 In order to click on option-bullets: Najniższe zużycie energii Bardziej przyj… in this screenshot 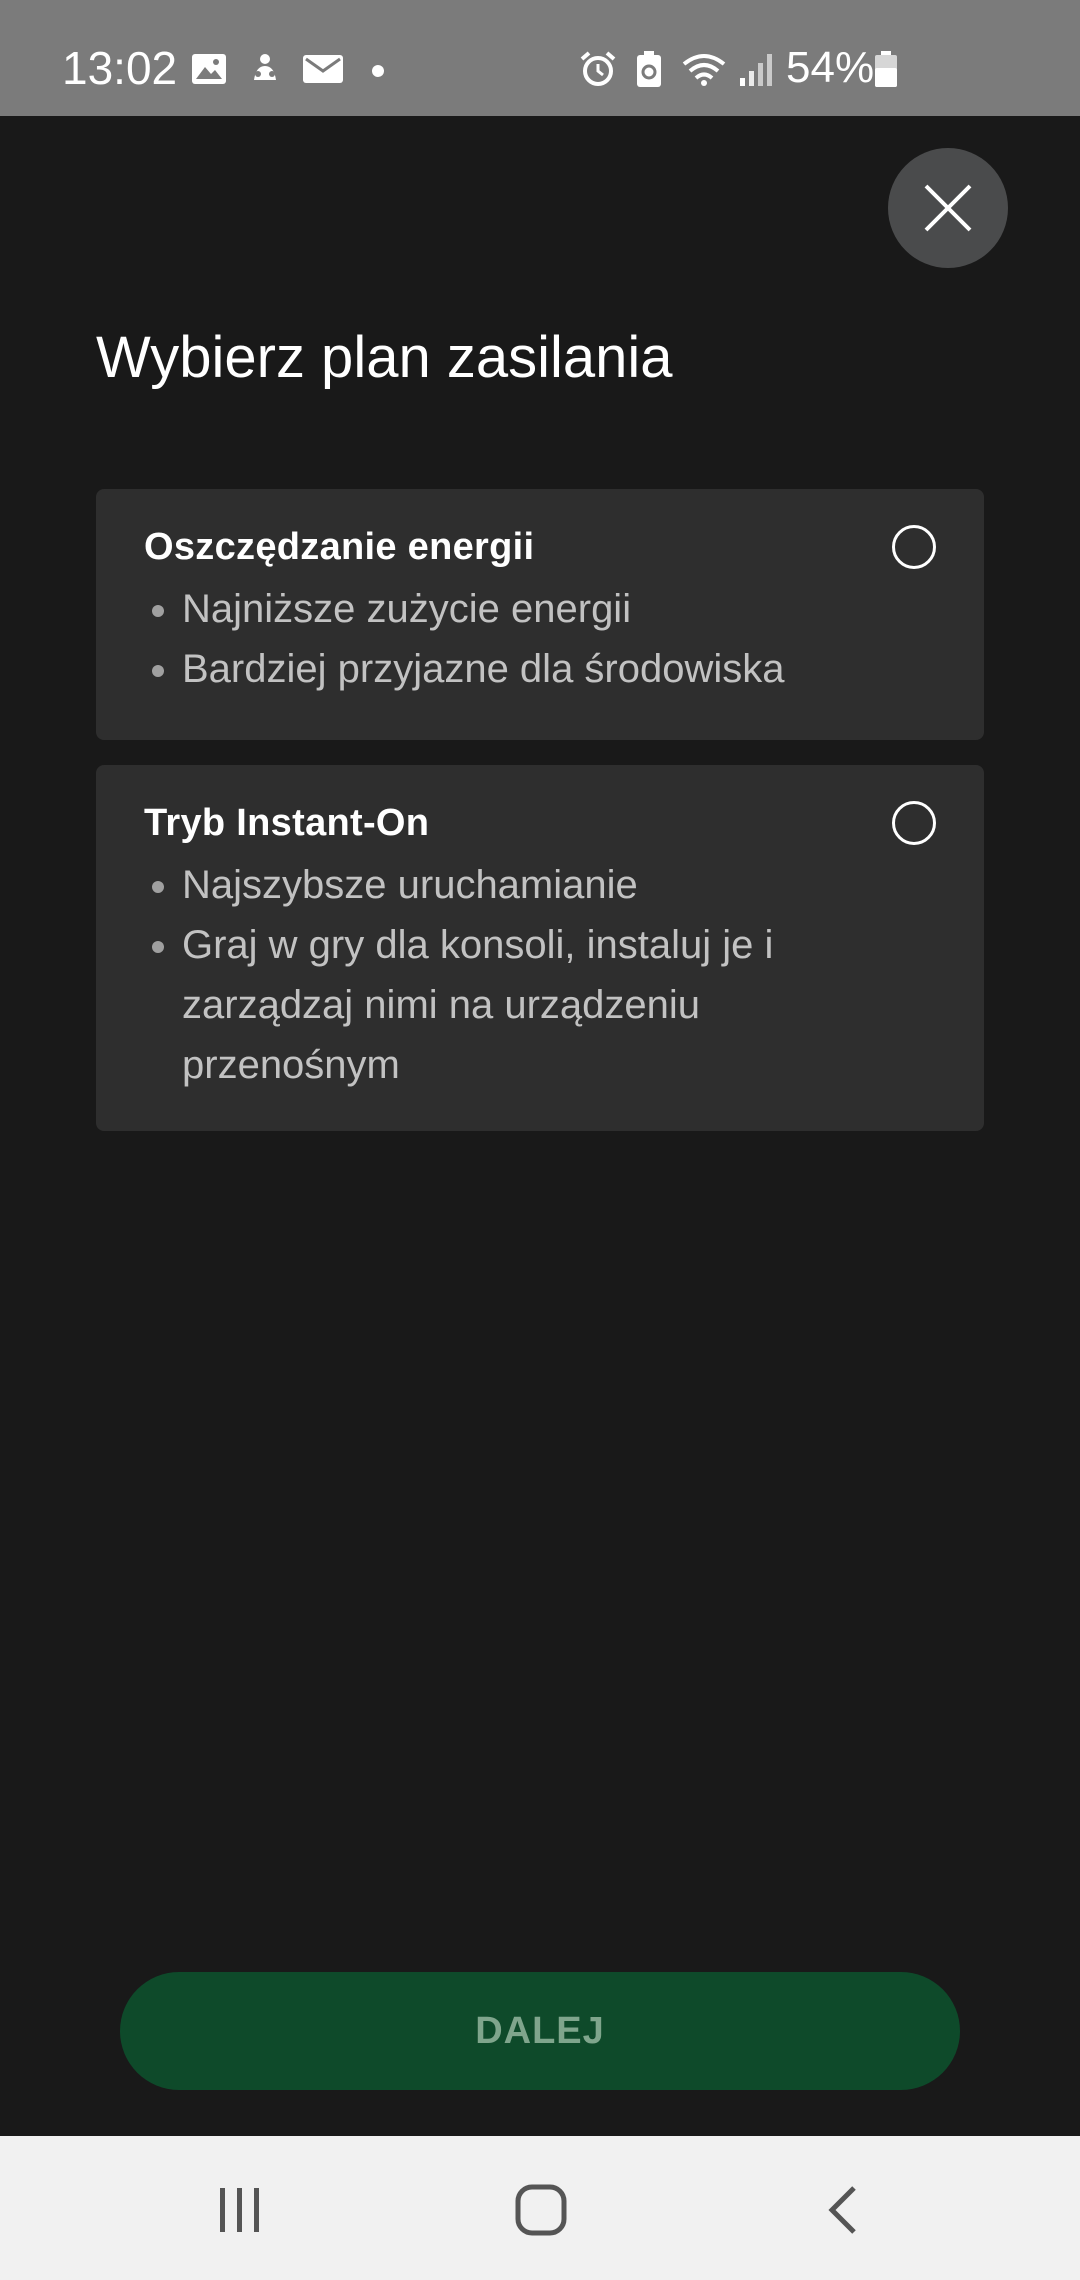, I will do `click(502, 639)`.